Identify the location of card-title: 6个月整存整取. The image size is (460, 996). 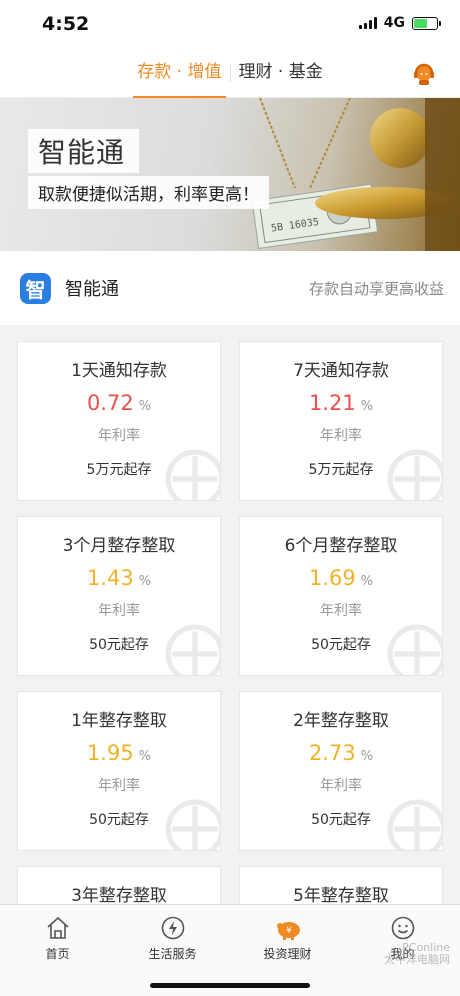
(341, 546).